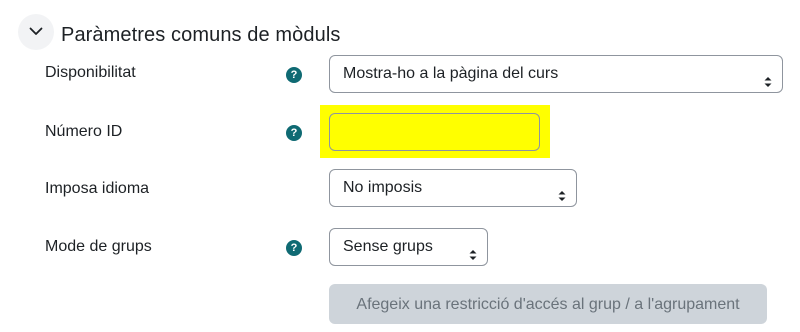 This screenshot has width=800, height=332. What do you see at coordinates (201, 34) in the screenshot?
I see `section-title: Paràmetres comuns de mòduls` at bounding box center [201, 34].